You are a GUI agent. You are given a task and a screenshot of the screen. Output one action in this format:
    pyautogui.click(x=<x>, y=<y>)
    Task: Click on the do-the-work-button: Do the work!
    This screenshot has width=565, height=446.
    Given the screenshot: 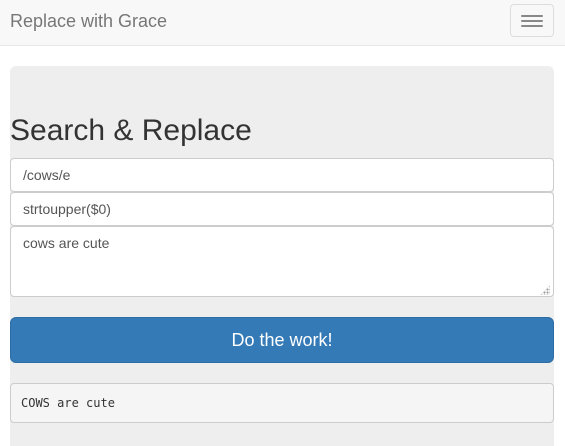 What is the action you would take?
    pyautogui.click(x=282, y=340)
    